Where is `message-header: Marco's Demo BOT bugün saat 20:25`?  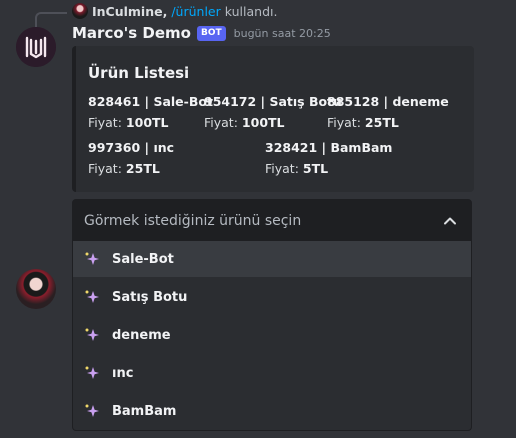 message-header: Marco's Demo BOT bugün saat 20:25 is located at coordinates (201, 33).